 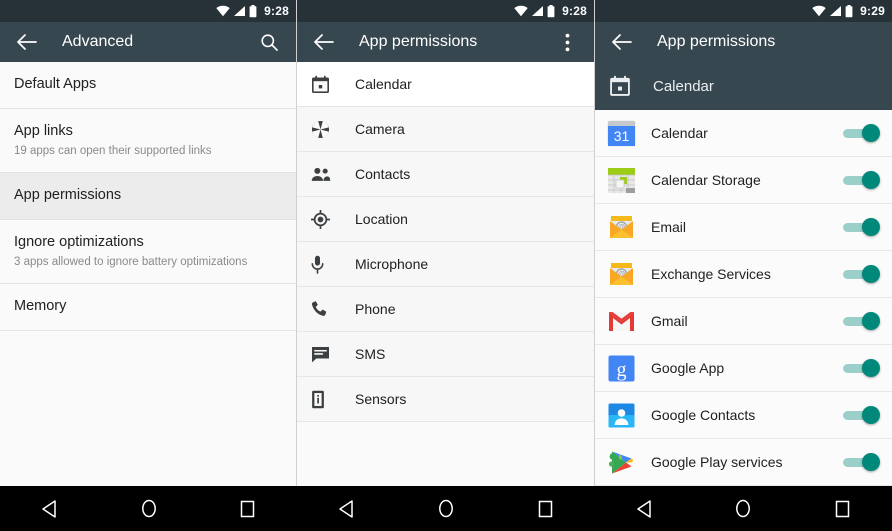 I want to click on list-item-title: App links, so click(x=43, y=130).